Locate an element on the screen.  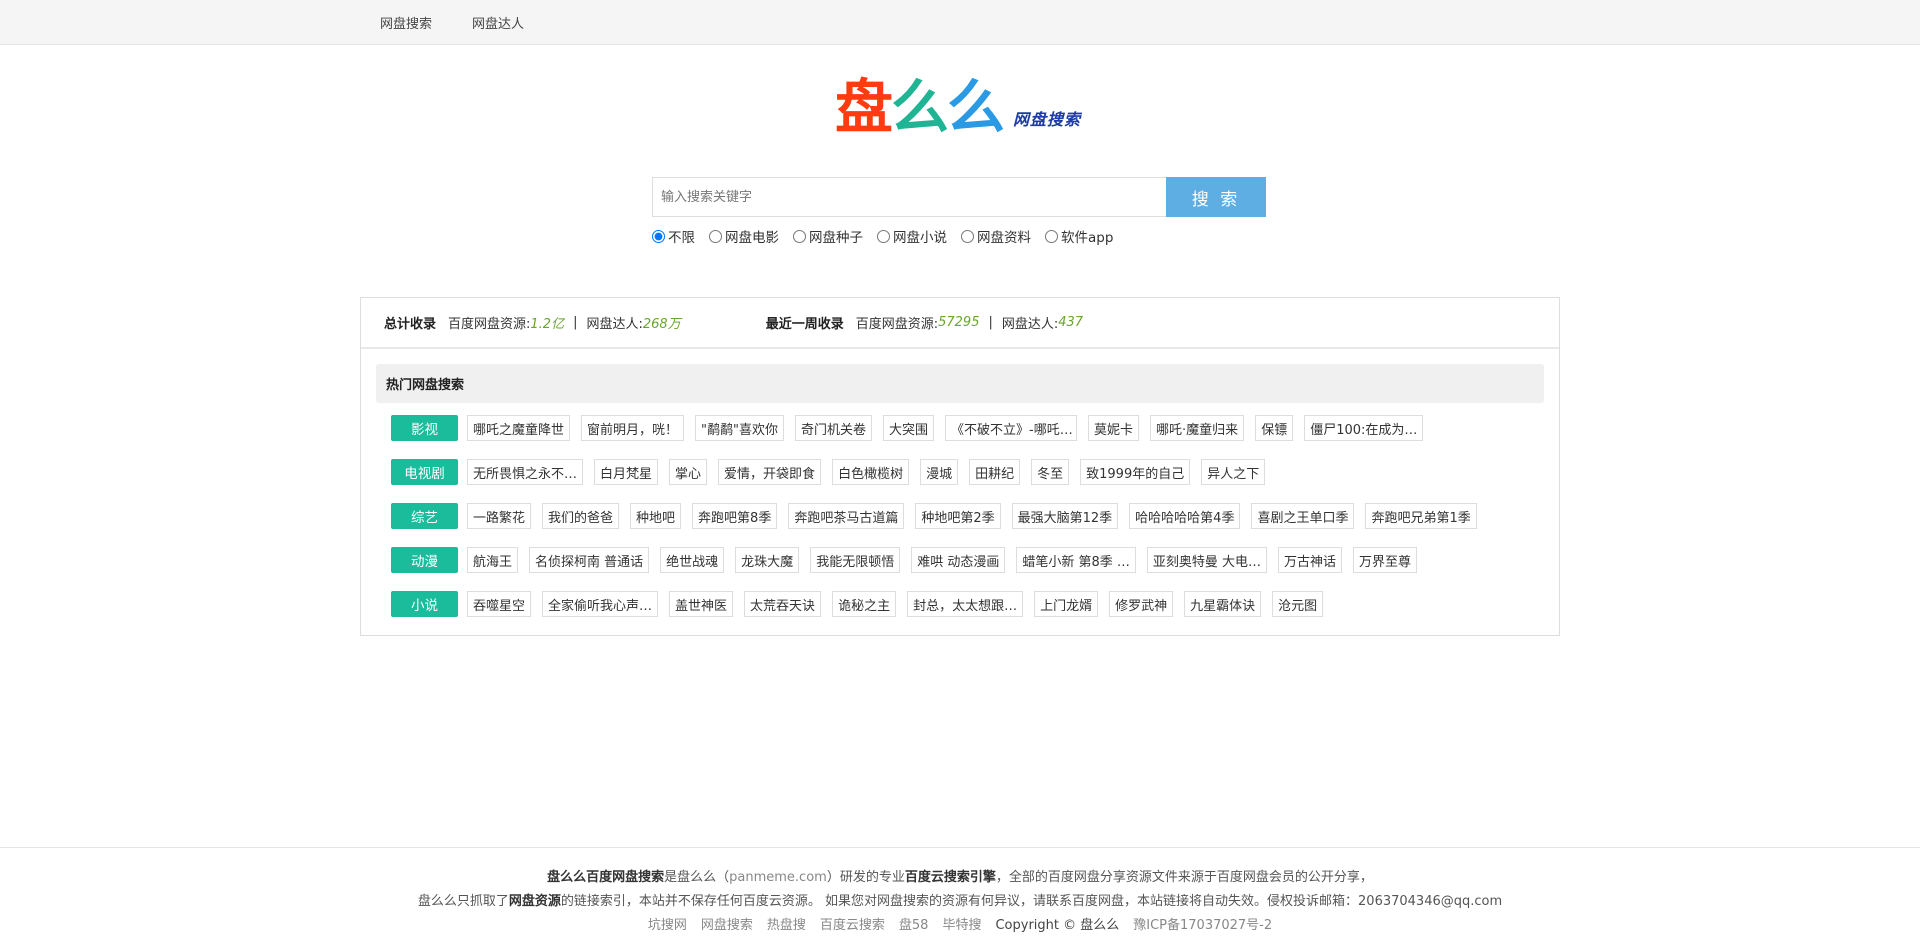
hot-tag: 异人之下 is located at coordinates (1233, 472).